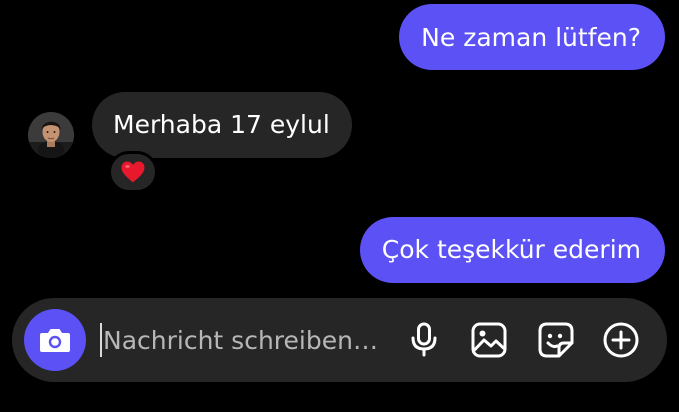 The width and height of the screenshot is (679, 412). I want to click on plus-circle-icon, so click(621, 340).